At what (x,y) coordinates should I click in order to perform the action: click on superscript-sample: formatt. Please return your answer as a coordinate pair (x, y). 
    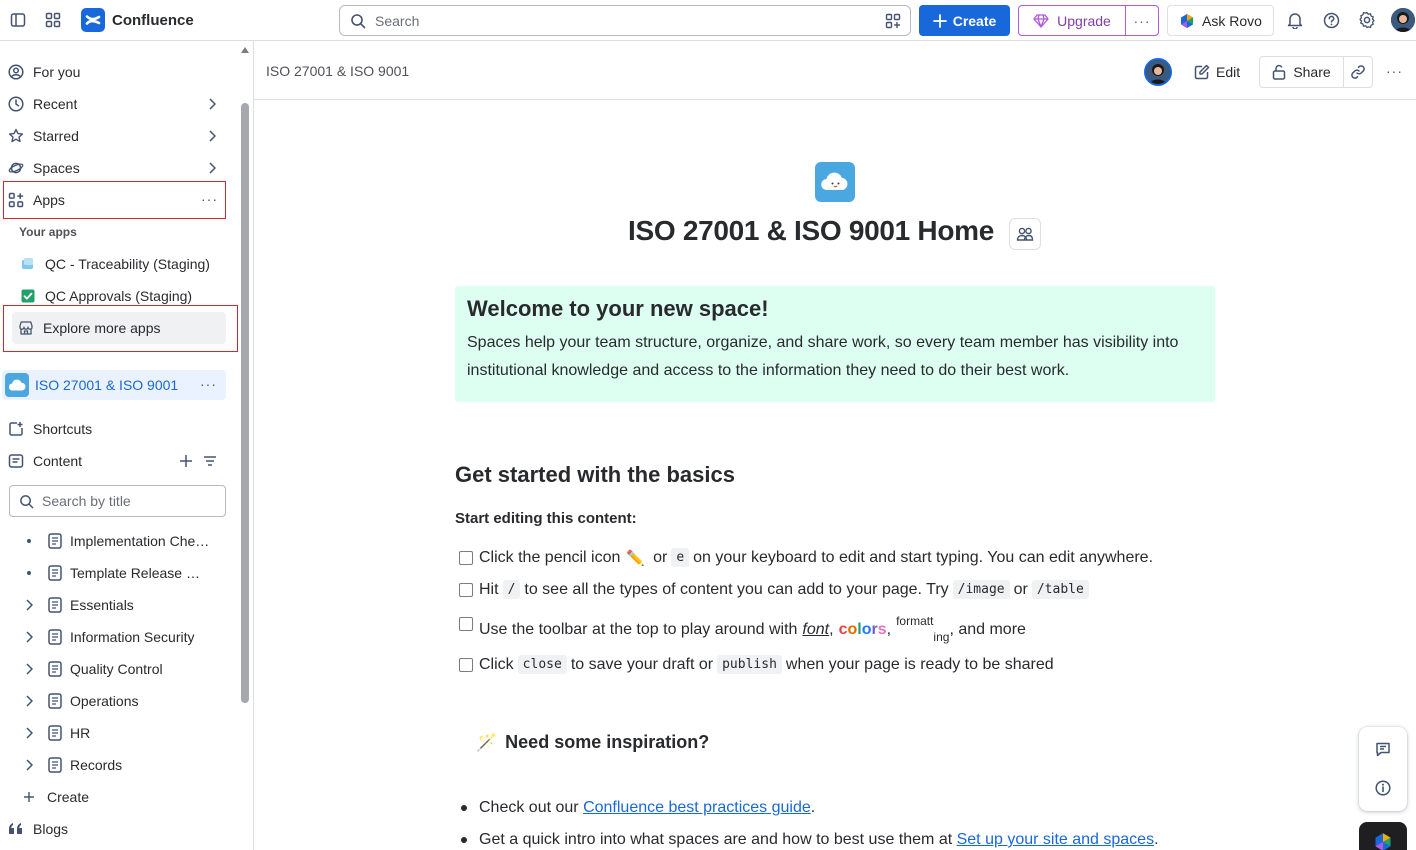
    Looking at the image, I should click on (915, 621).